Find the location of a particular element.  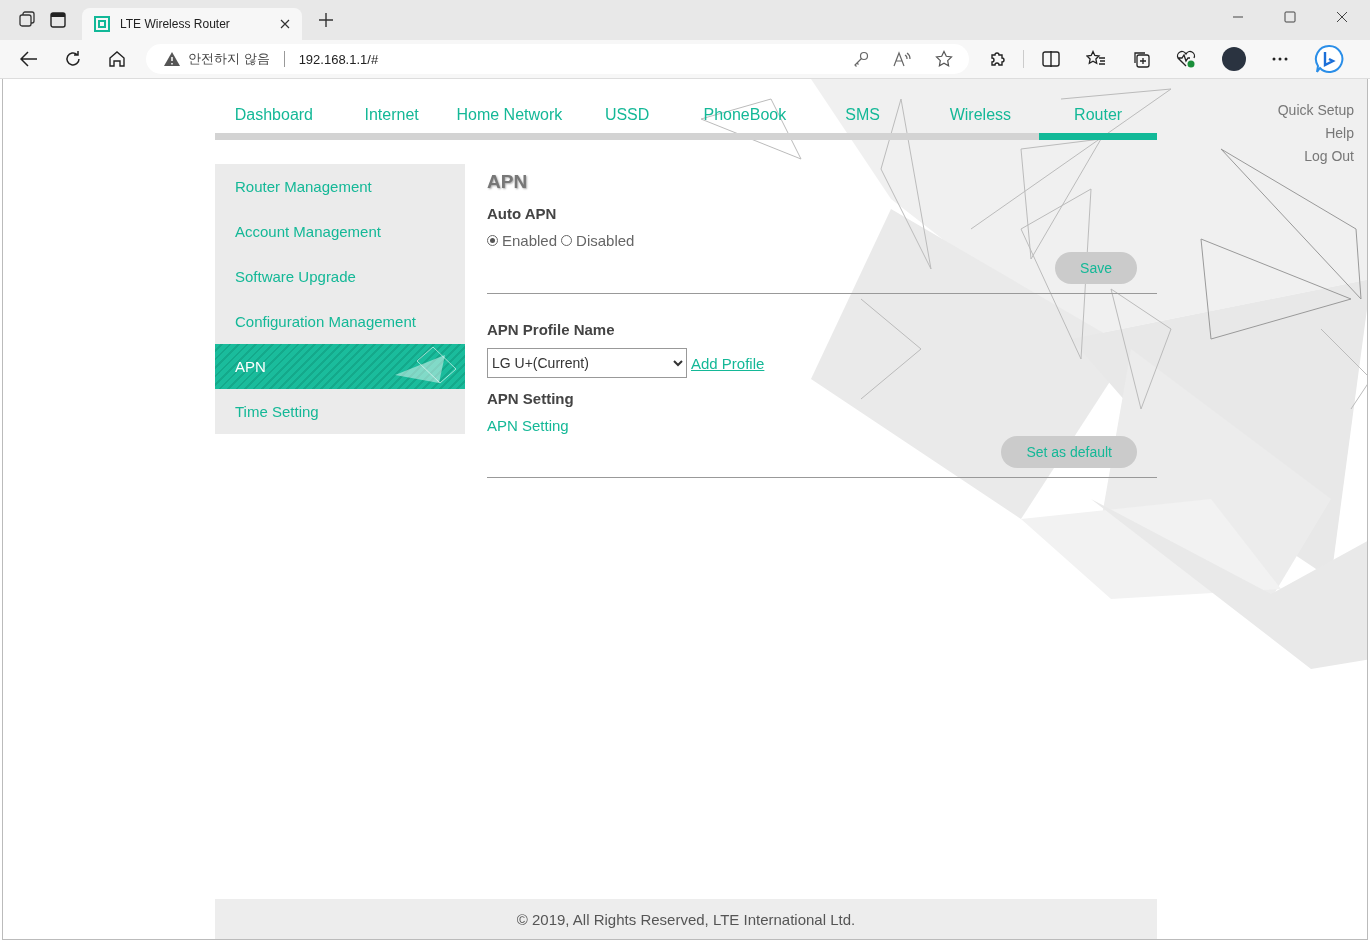

split-screen-icon is located at coordinates (1051, 59).